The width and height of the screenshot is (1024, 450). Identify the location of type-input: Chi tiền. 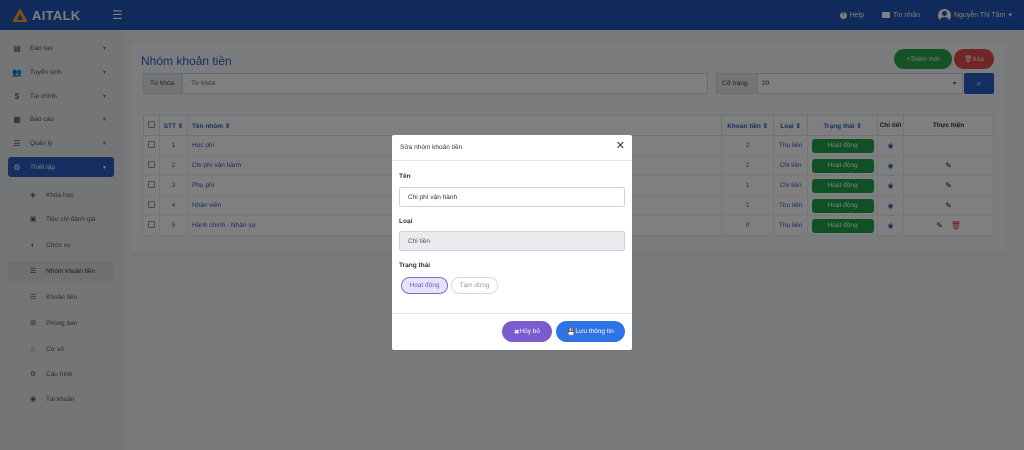
(512, 241).